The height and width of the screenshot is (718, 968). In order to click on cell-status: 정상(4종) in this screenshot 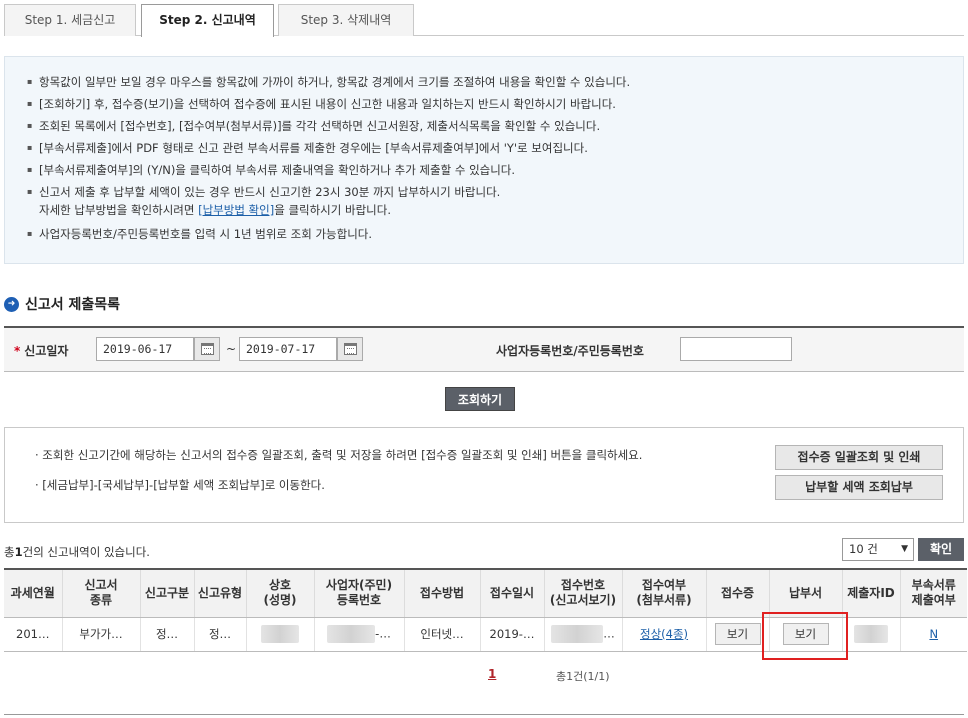, I will do `click(664, 634)`.